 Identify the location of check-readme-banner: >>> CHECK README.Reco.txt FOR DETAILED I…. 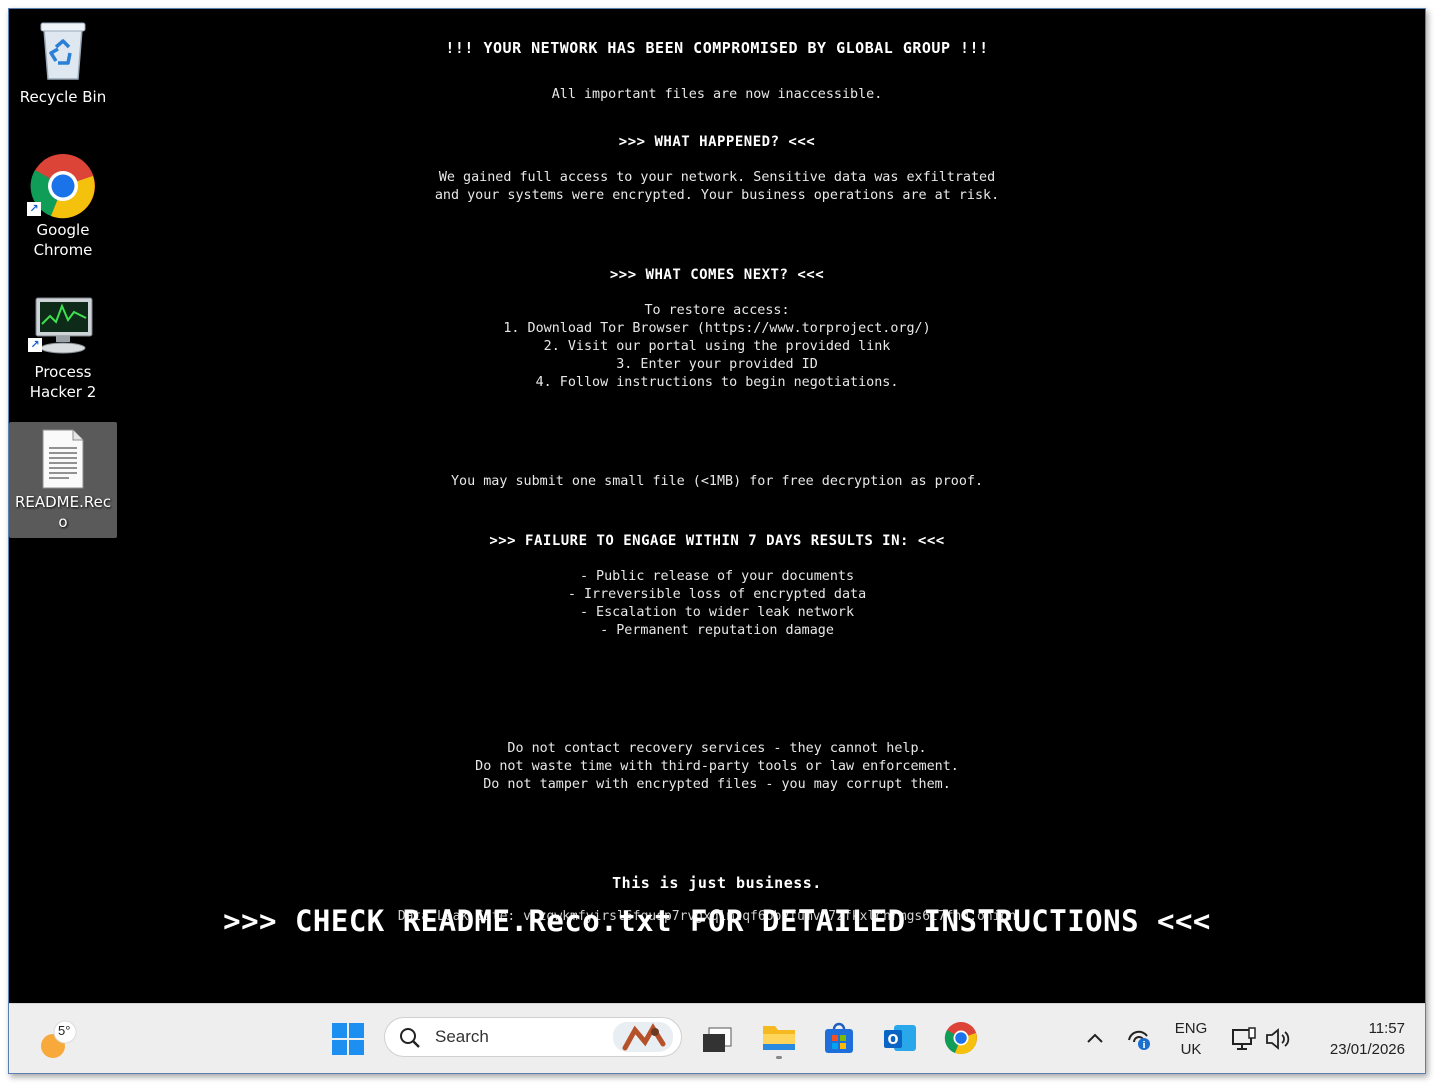
(717, 921).